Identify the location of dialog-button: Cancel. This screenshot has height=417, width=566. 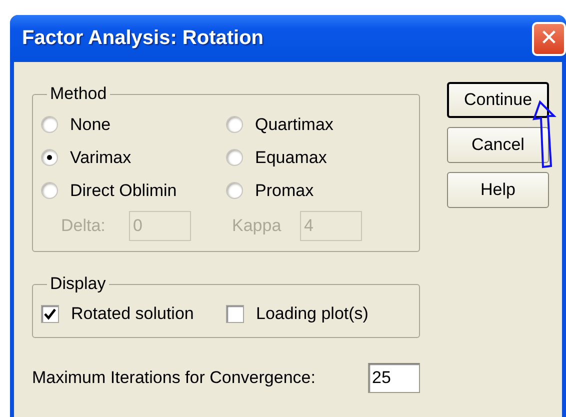
(498, 145).